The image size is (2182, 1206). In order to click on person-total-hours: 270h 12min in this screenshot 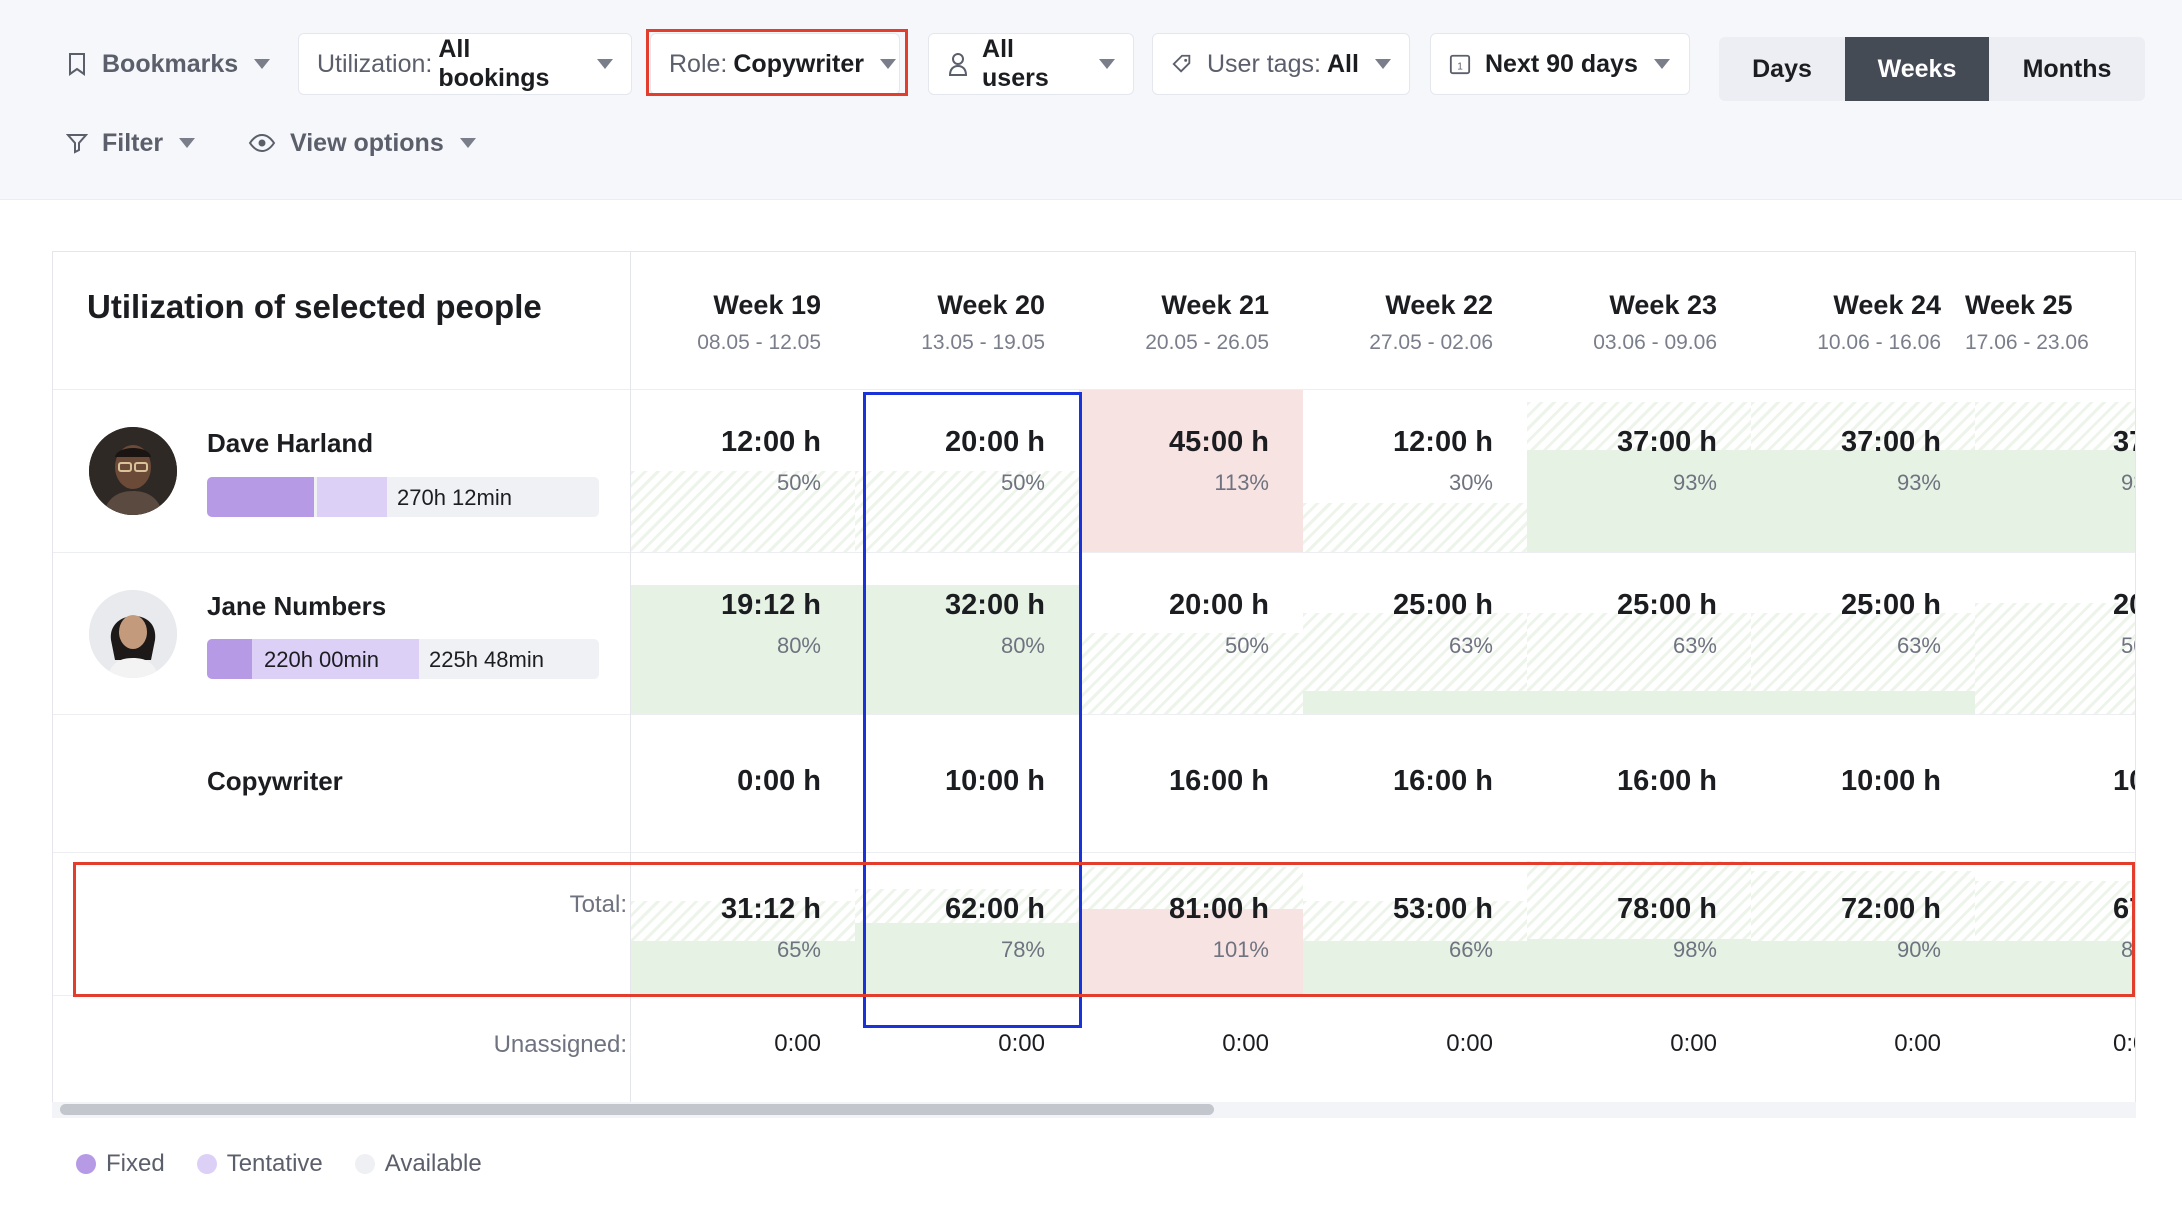, I will do `click(454, 497)`.